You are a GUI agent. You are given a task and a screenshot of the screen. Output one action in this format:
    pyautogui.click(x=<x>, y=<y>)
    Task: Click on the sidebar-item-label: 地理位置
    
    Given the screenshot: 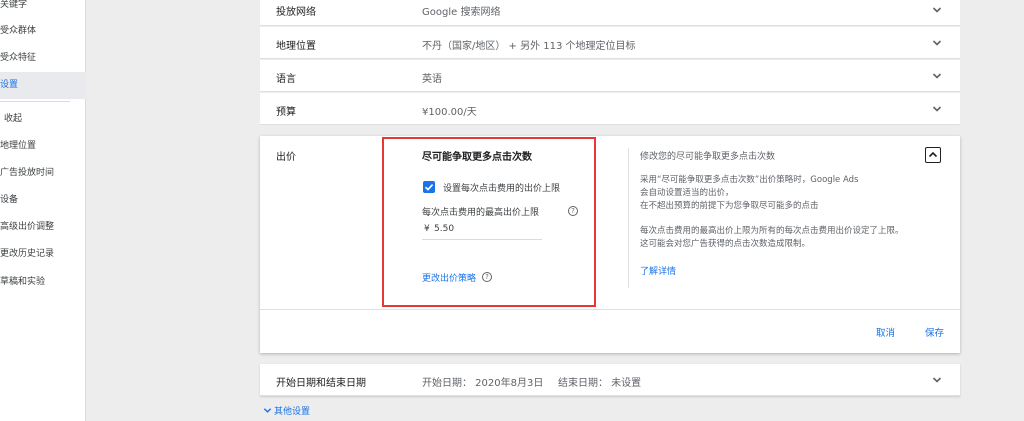 What is the action you would take?
    pyautogui.click(x=18, y=146)
    